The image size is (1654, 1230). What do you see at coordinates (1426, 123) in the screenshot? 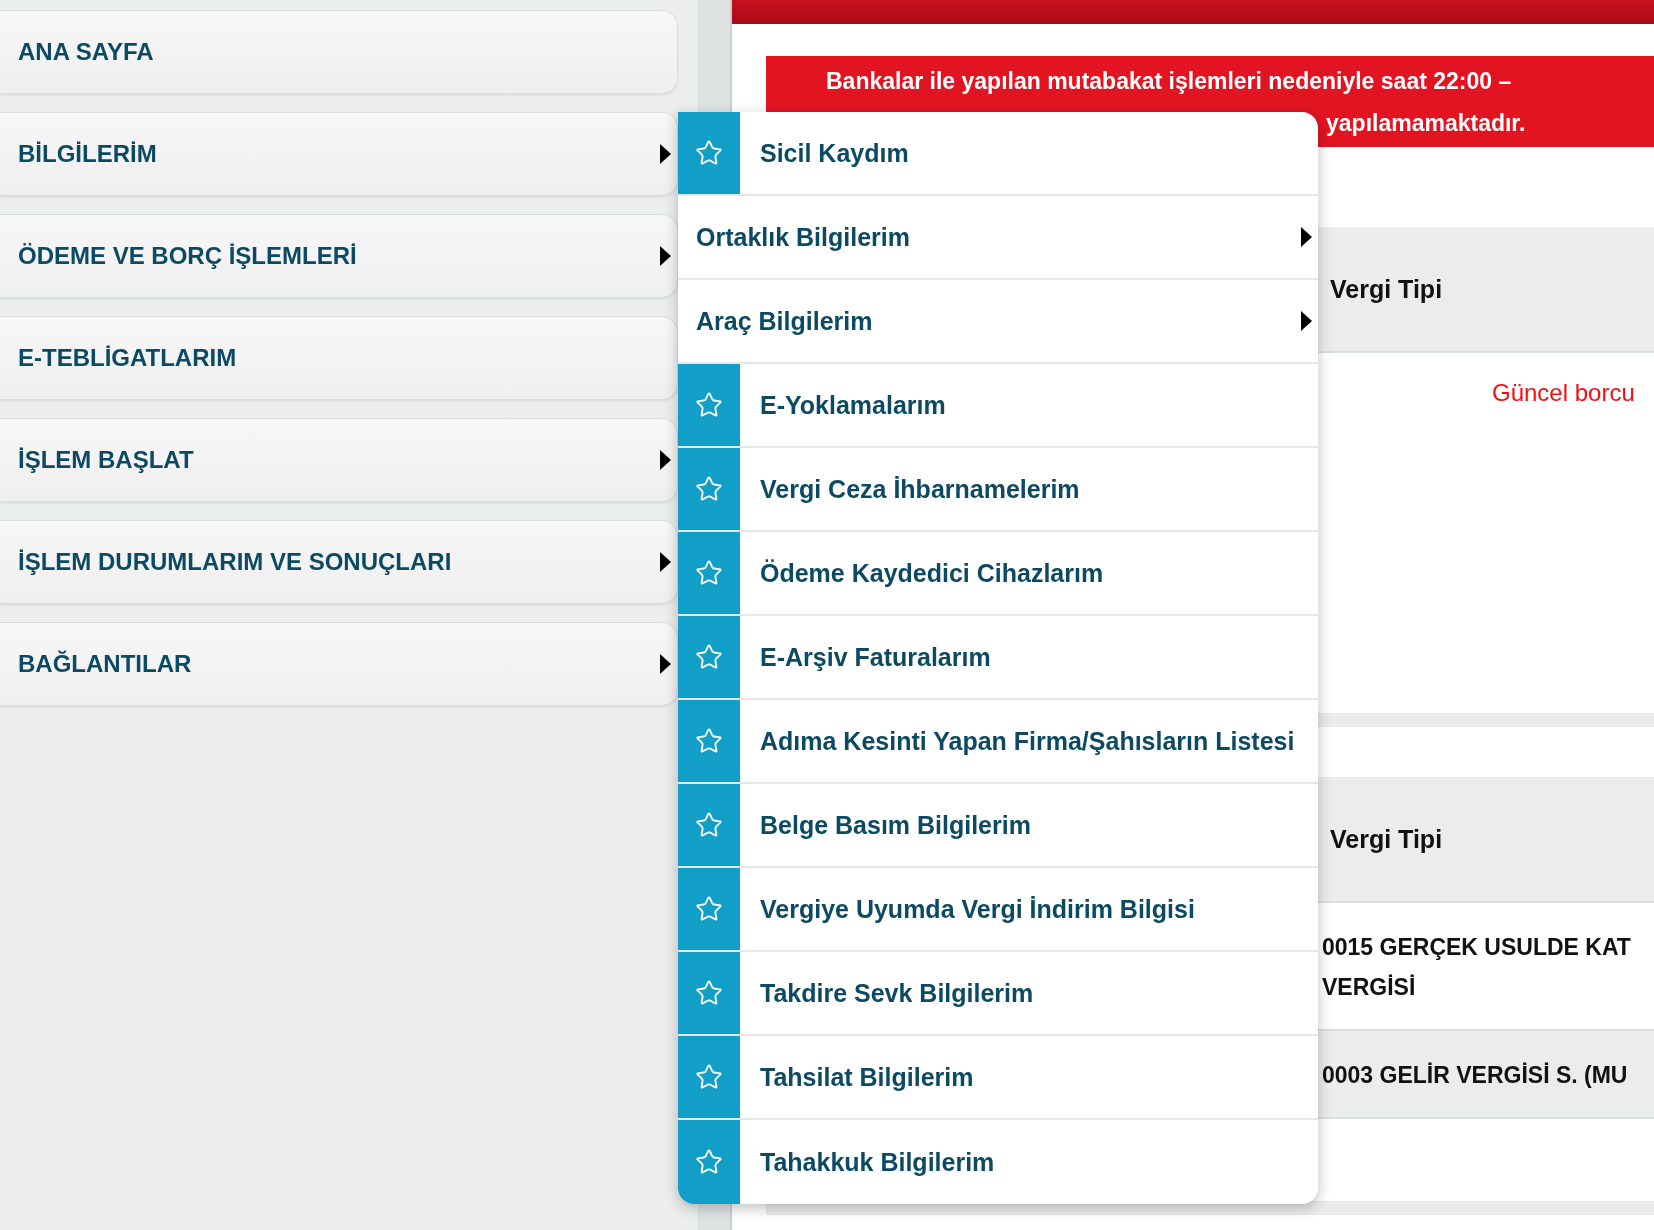
I see `notice-text: yapılamamaktadır.` at bounding box center [1426, 123].